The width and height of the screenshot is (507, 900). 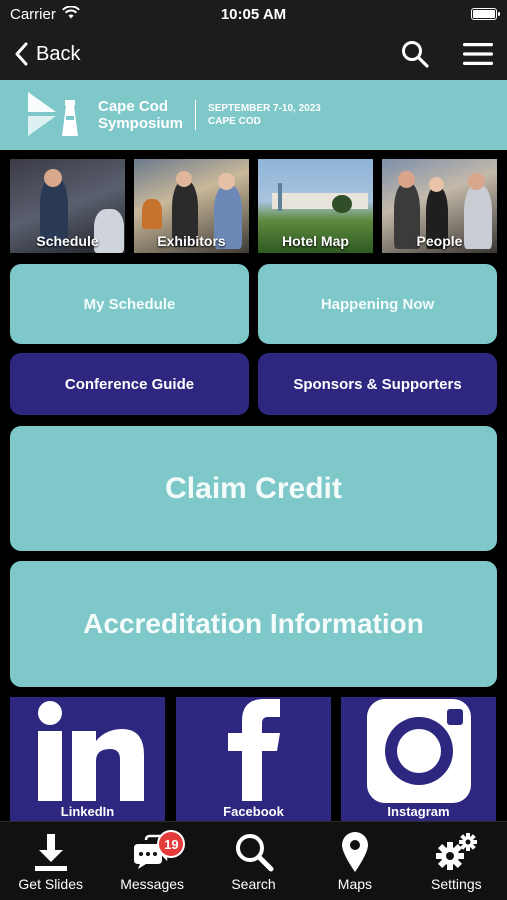 What do you see at coordinates (439, 241) in the screenshot?
I see `tile-label: People` at bounding box center [439, 241].